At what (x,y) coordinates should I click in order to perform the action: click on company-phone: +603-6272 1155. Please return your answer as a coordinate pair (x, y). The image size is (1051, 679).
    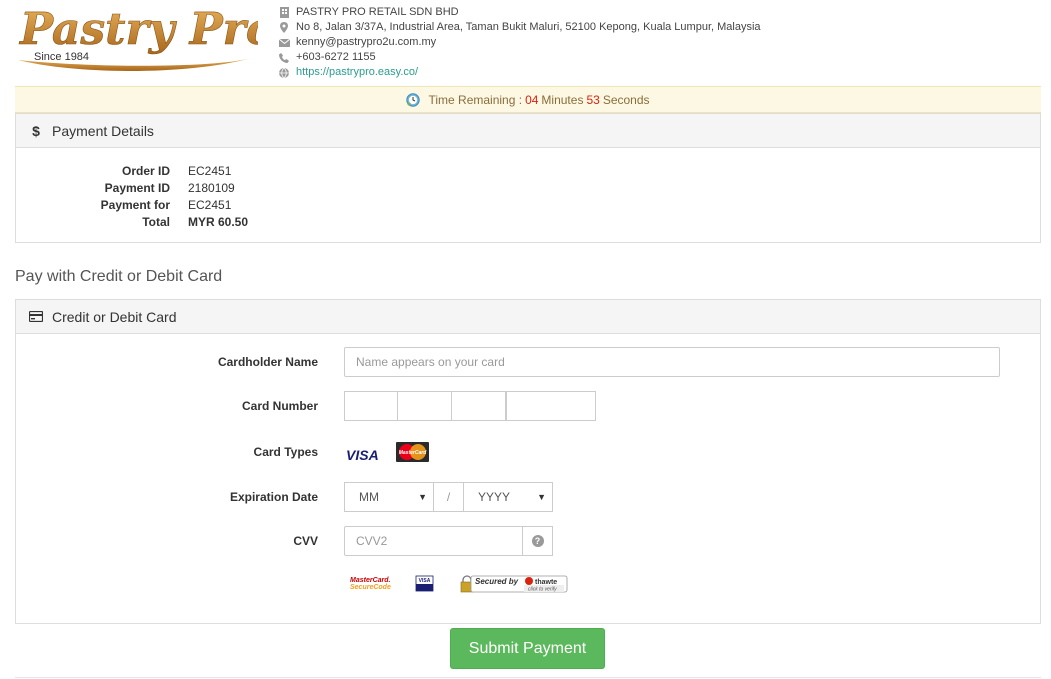
    Looking at the image, I should click on (336, 57).